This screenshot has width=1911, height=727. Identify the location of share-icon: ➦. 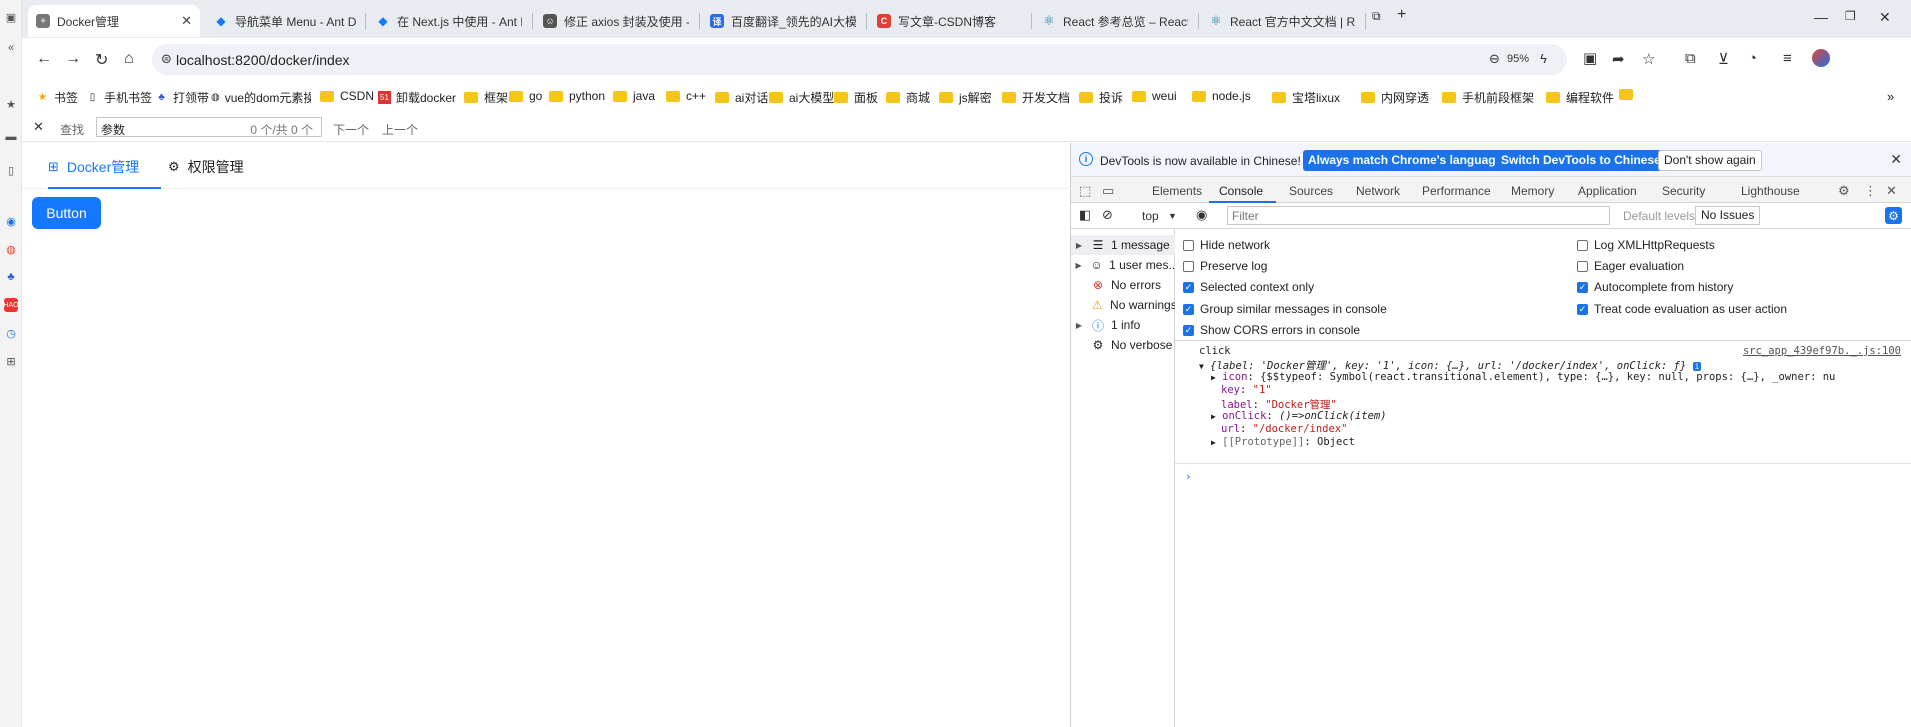
(1618, 59).